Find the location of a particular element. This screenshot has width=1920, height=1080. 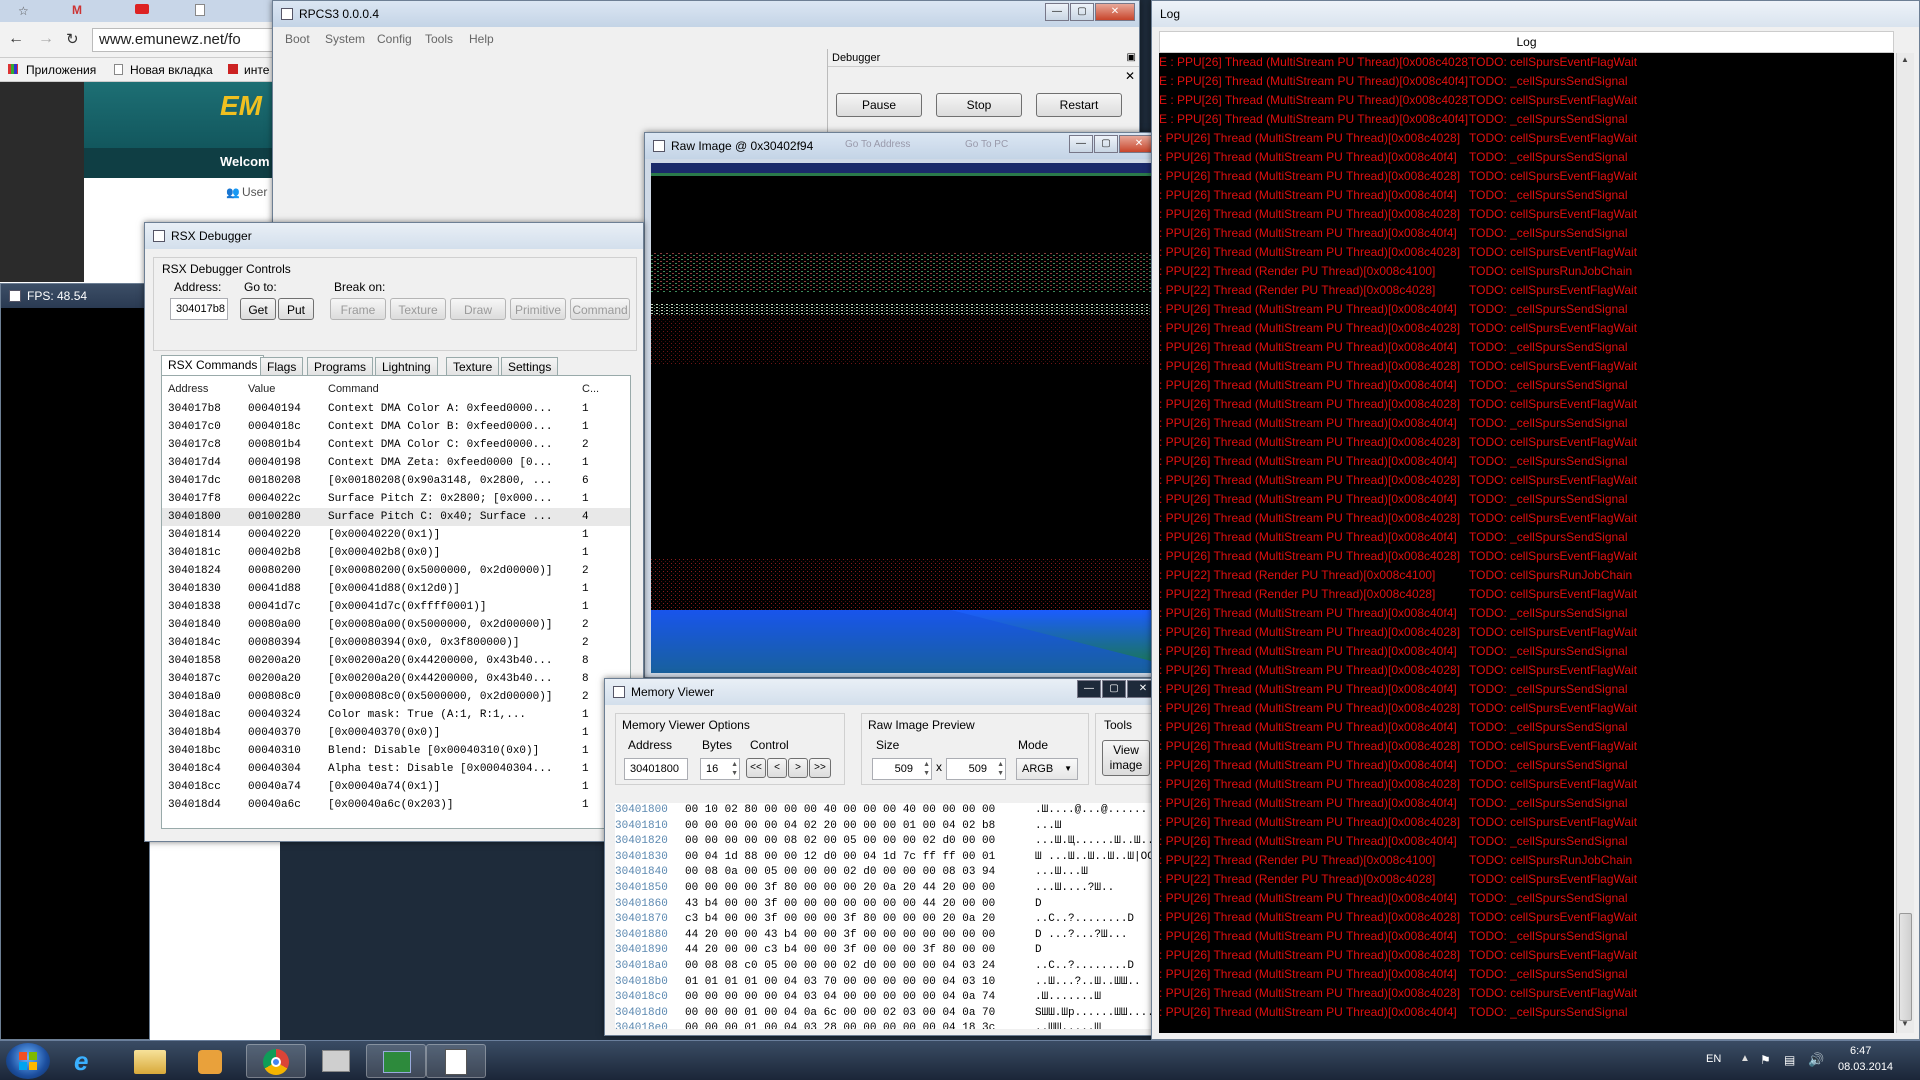

taskbar-chrome is located at coordinates (276, 1061).